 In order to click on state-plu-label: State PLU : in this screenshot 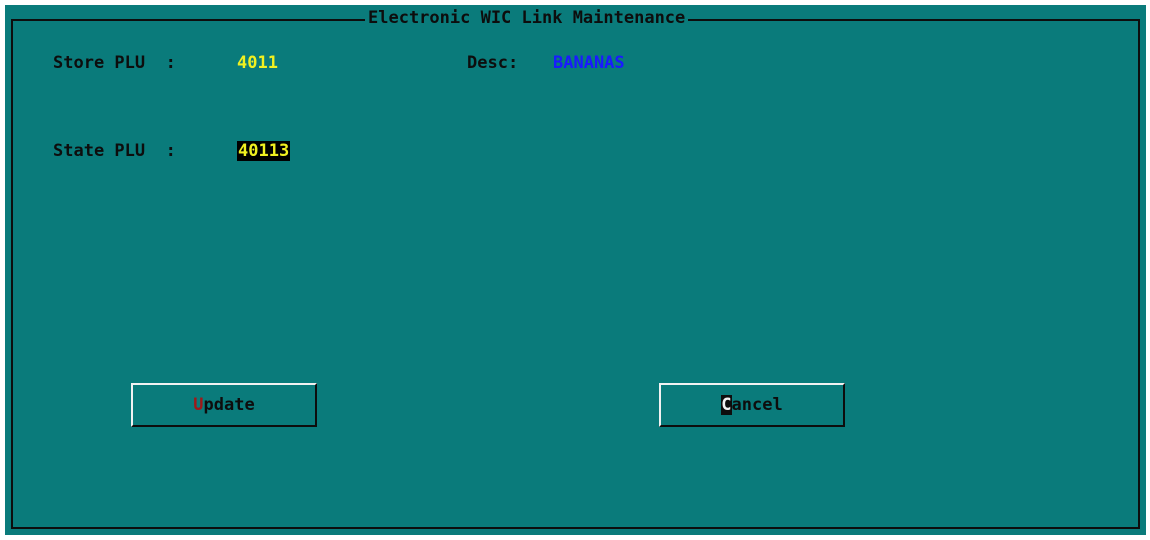, I will do `click(114, 151)`.